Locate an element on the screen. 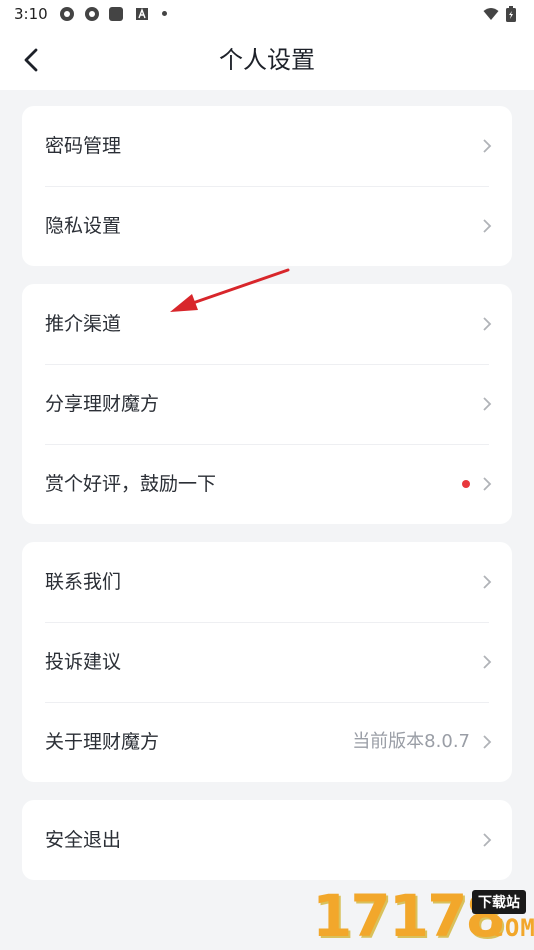 Image resolution: width=534 pixels, height=950 pixels. row-logout: 安全退出 is located at coordinates (267, 840).